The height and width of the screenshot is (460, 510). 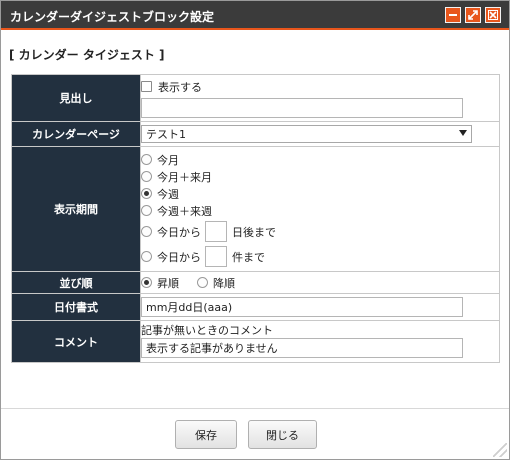 I want to click on calendar-page-cell: テスト1, so click(x=320, y=134).